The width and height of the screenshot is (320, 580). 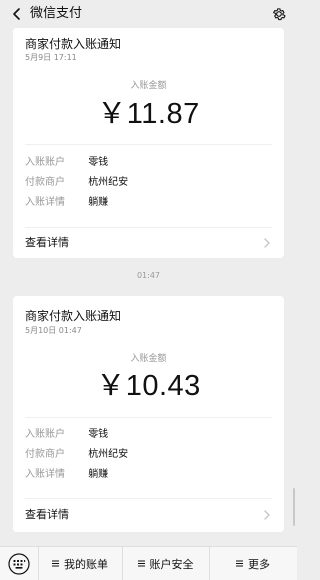 I want to click on top-navigation-bar: 微信支付, so click(x=148, y=14).